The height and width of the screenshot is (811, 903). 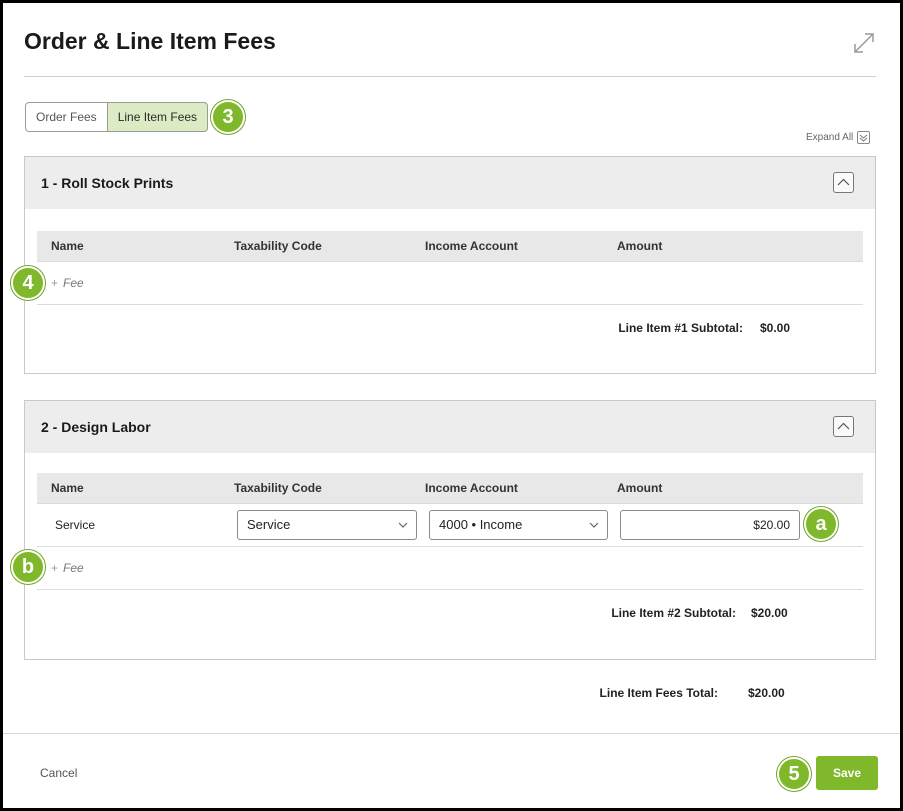 I want to click on income-account-value: 4000 • Income, so click(x=481, y=524).